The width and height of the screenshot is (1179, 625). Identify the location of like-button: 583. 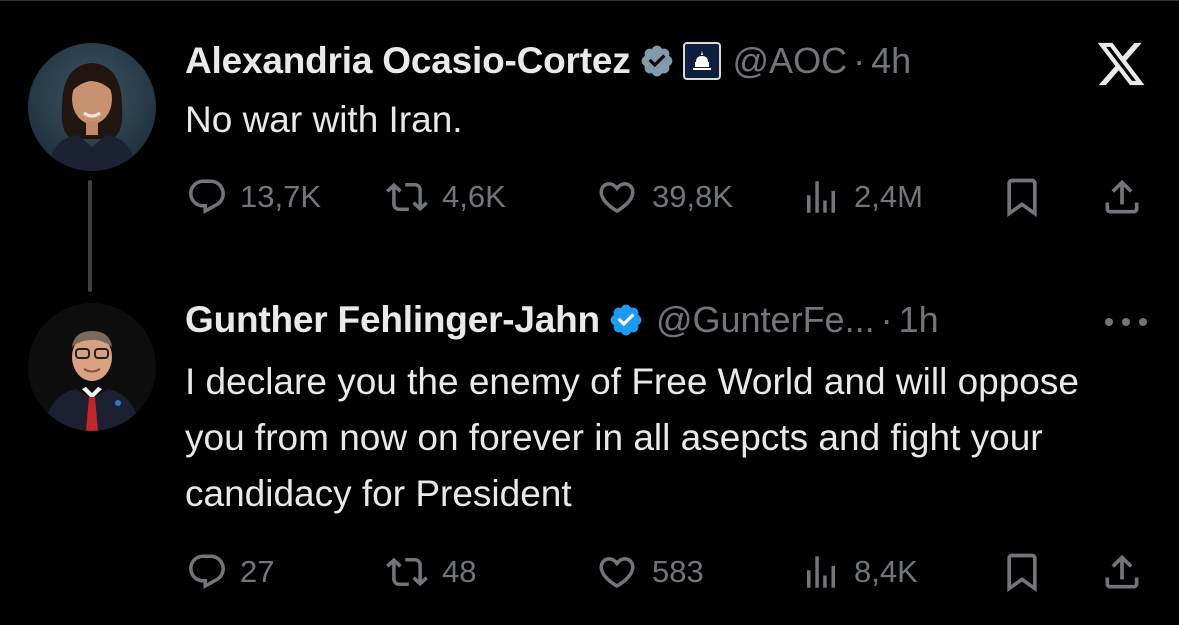
(649, 572).